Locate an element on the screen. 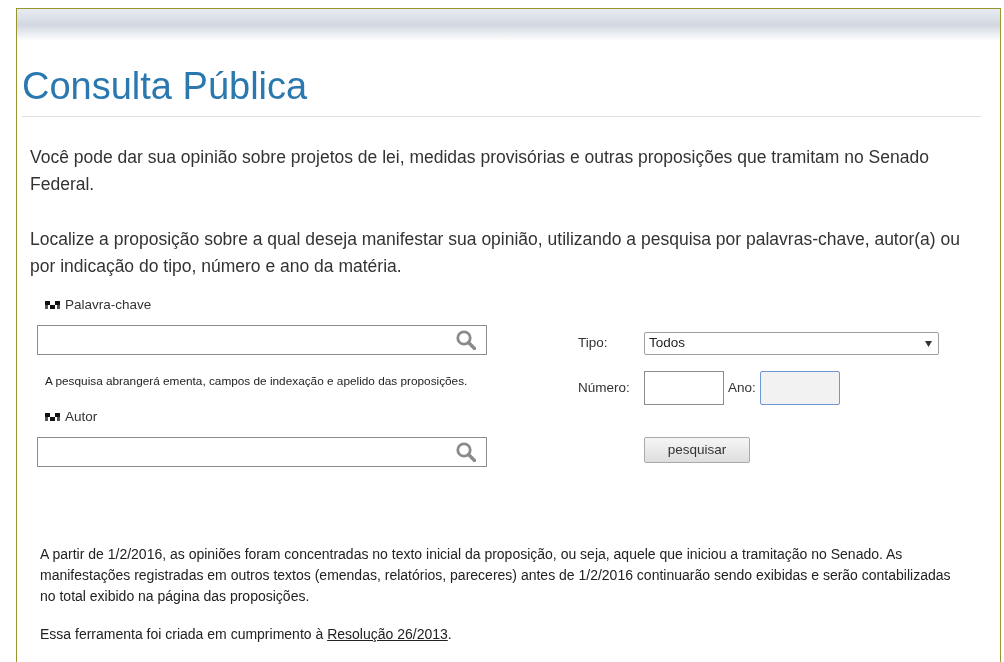 This screenshot has height=662, width=1004. page-title: Consulta Pública is located at coordinates (165, 86).